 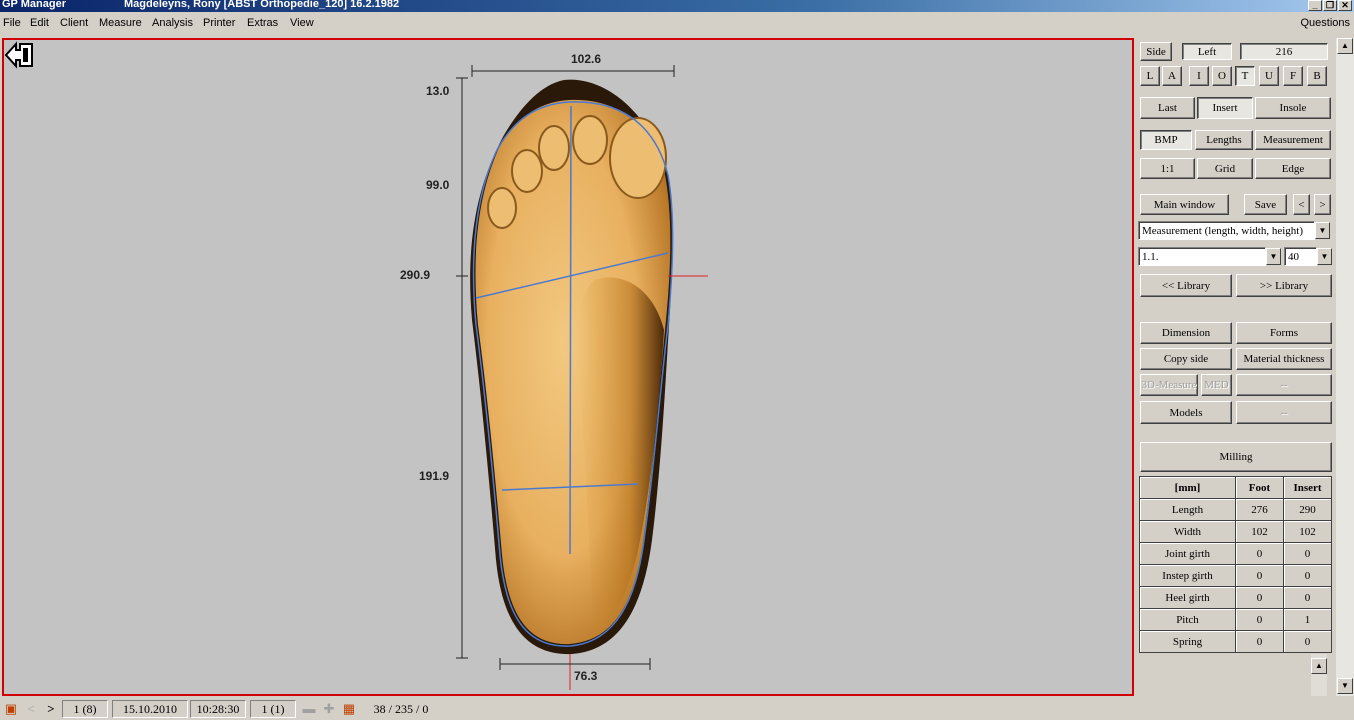 What do you see at coordinates (1187, 597) in the screenshot?
I see `row-label: Heel girth` at bounding box center [1187, 597].